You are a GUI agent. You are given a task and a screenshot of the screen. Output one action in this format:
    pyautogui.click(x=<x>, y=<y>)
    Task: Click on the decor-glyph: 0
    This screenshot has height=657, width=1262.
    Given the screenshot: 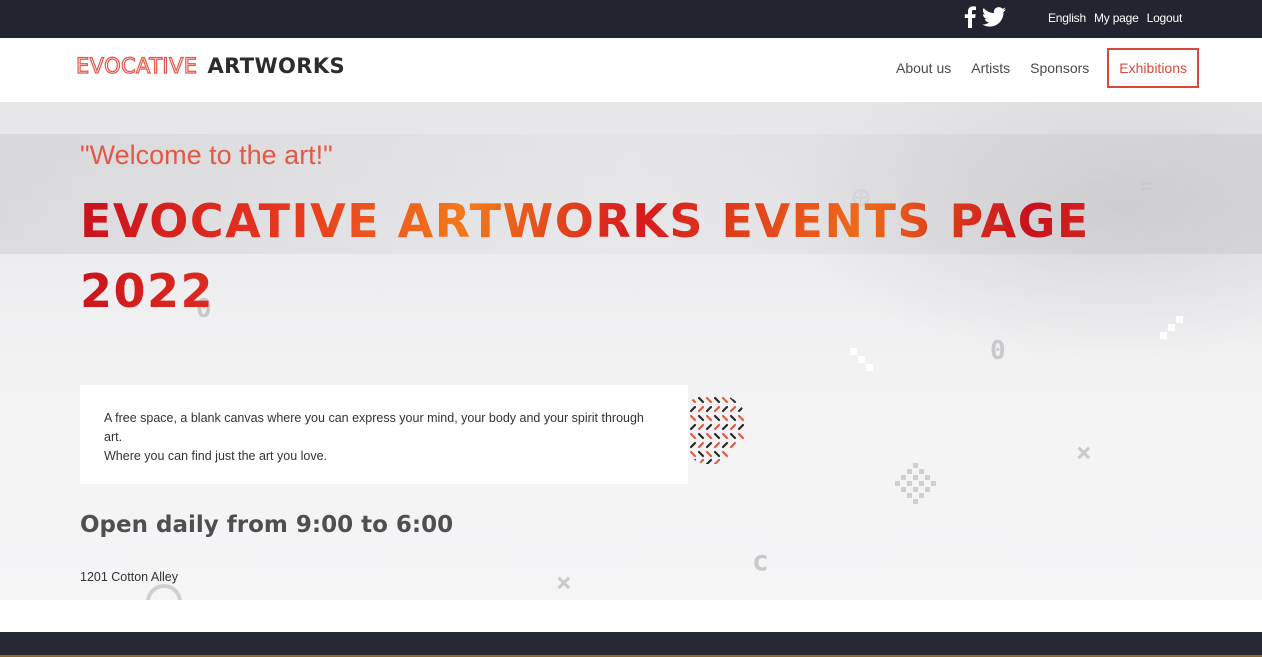 What is the action you would take?
    pyautogui.click(x=998, y=351)
    